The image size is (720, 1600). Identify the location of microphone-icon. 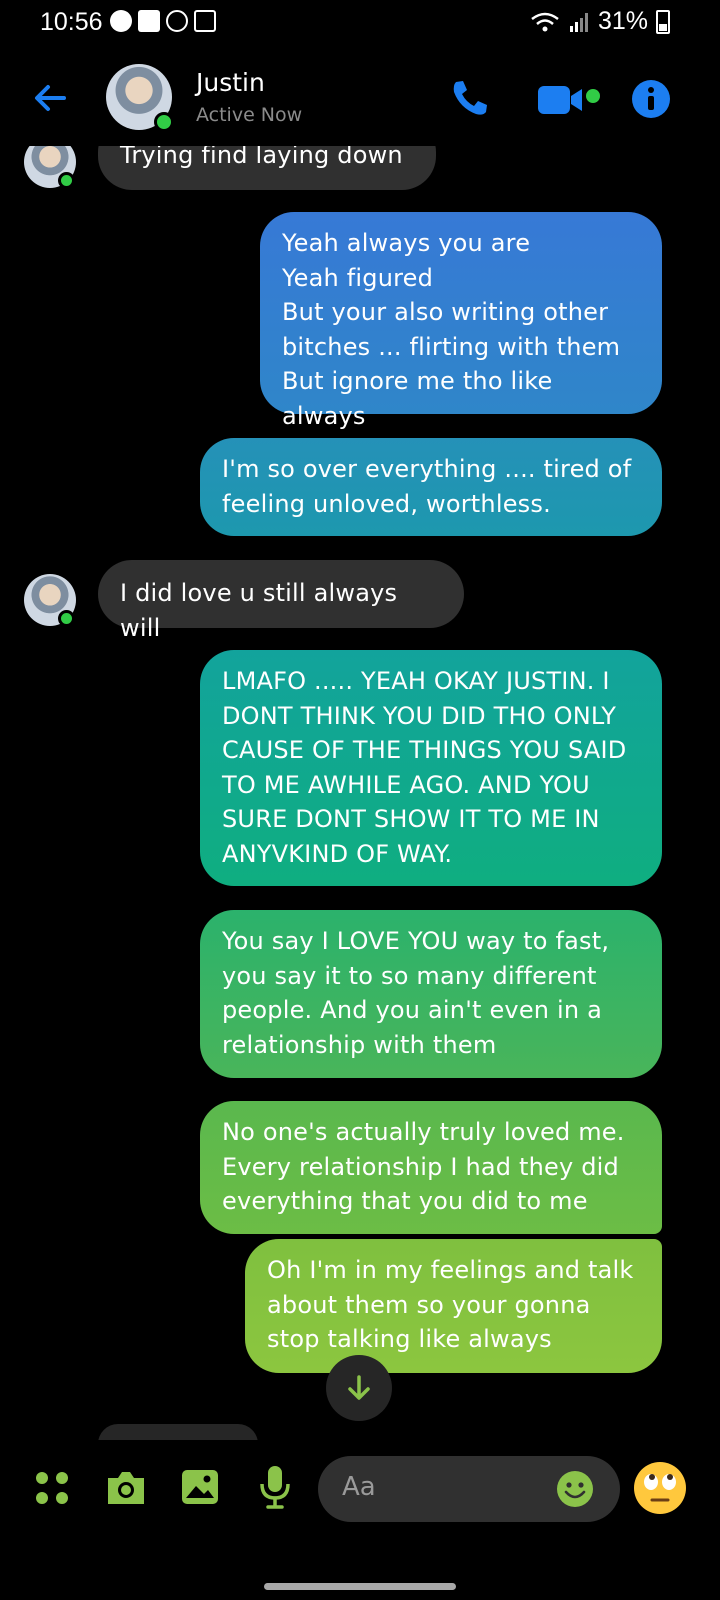
(275, 1487).